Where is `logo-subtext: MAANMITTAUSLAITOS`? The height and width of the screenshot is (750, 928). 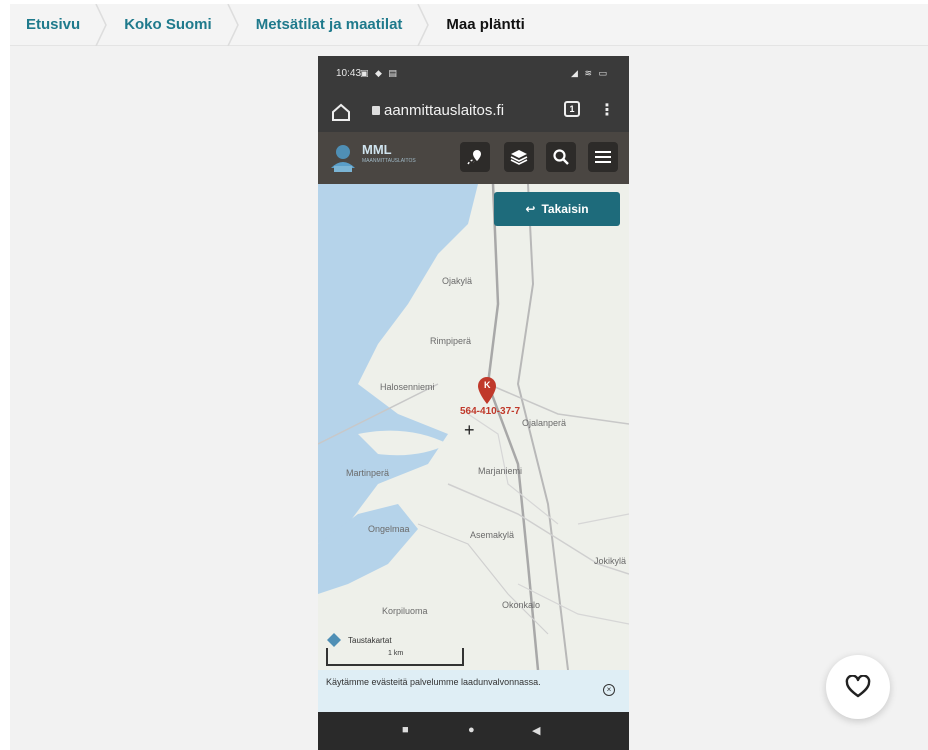
logo-subtext: MAANMITTAUSLAITOS is located at coordinates (389, 161).